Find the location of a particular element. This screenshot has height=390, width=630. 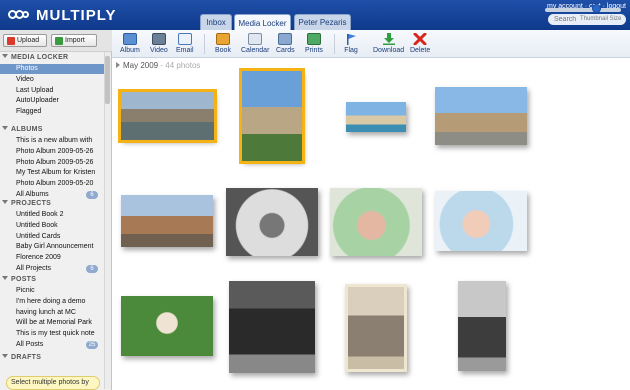

sidebar-section-drafts: DRAFTS is located at coordinates (54, 357).